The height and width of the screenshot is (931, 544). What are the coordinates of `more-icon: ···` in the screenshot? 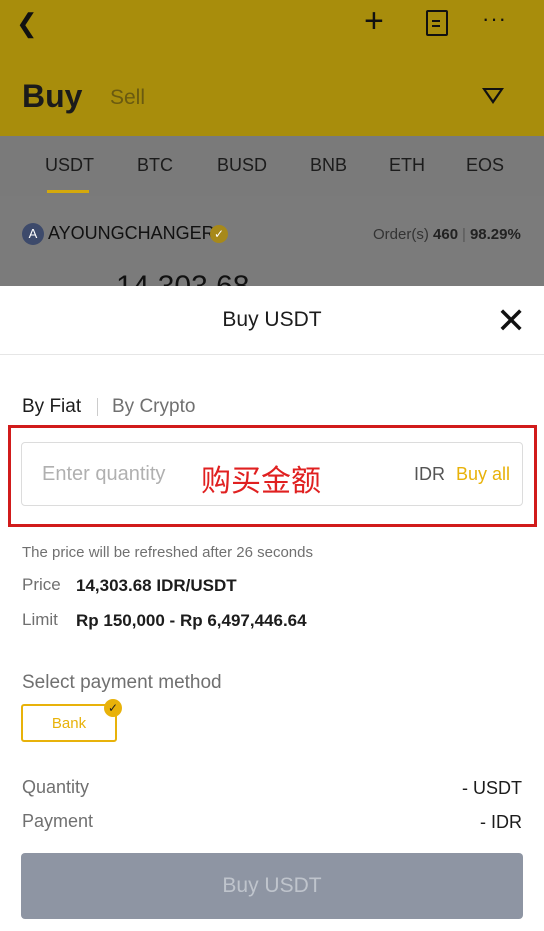 It's located at (494, 19).